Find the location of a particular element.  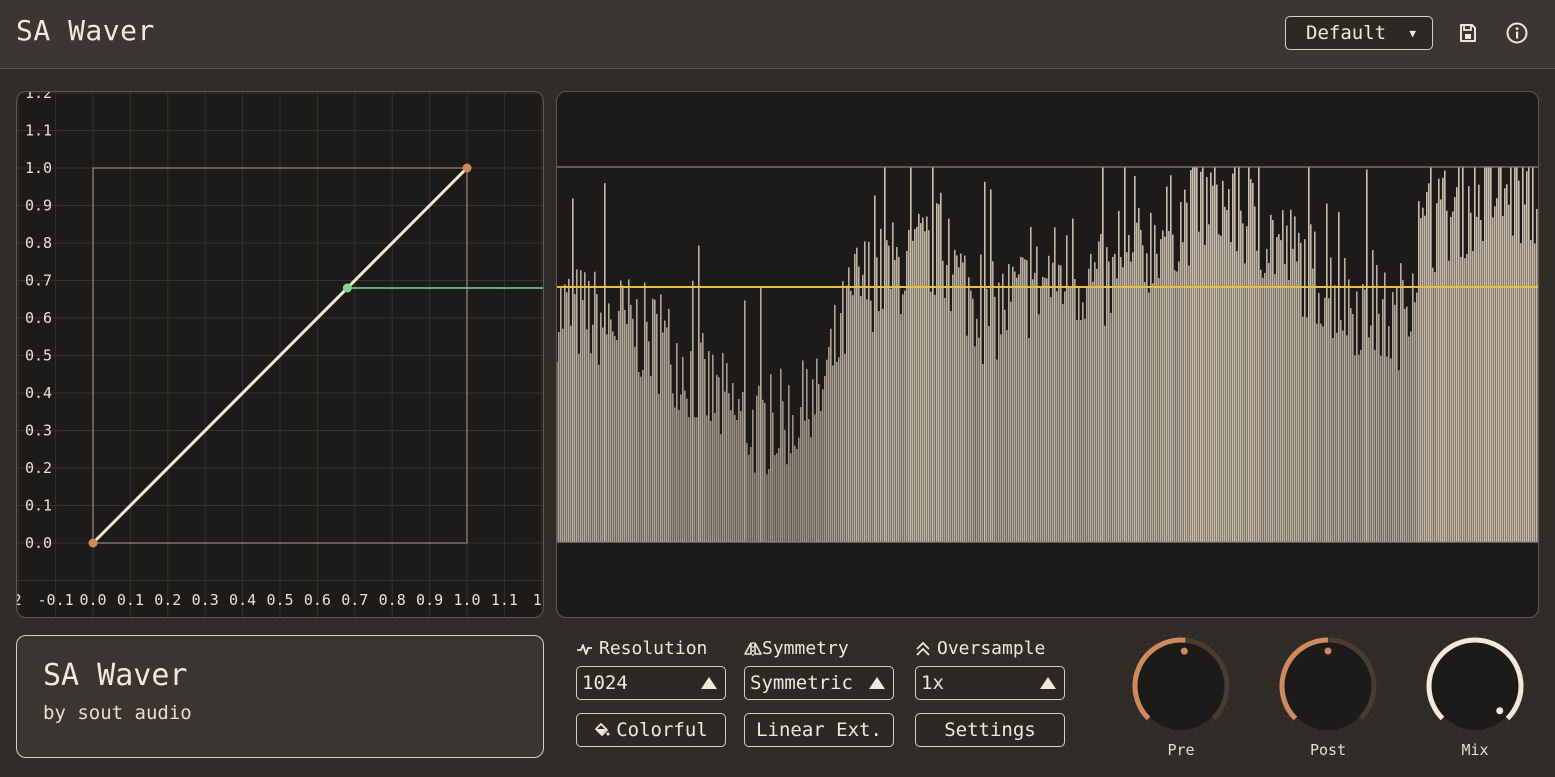

resolution-select: 1024 is located at coordinates (651, 683).